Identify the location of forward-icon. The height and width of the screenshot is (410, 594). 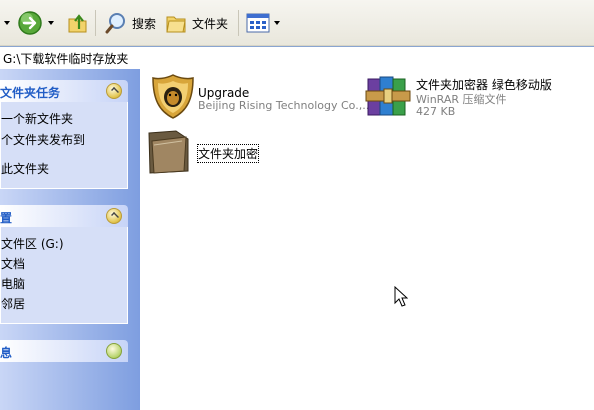
(30, 23).